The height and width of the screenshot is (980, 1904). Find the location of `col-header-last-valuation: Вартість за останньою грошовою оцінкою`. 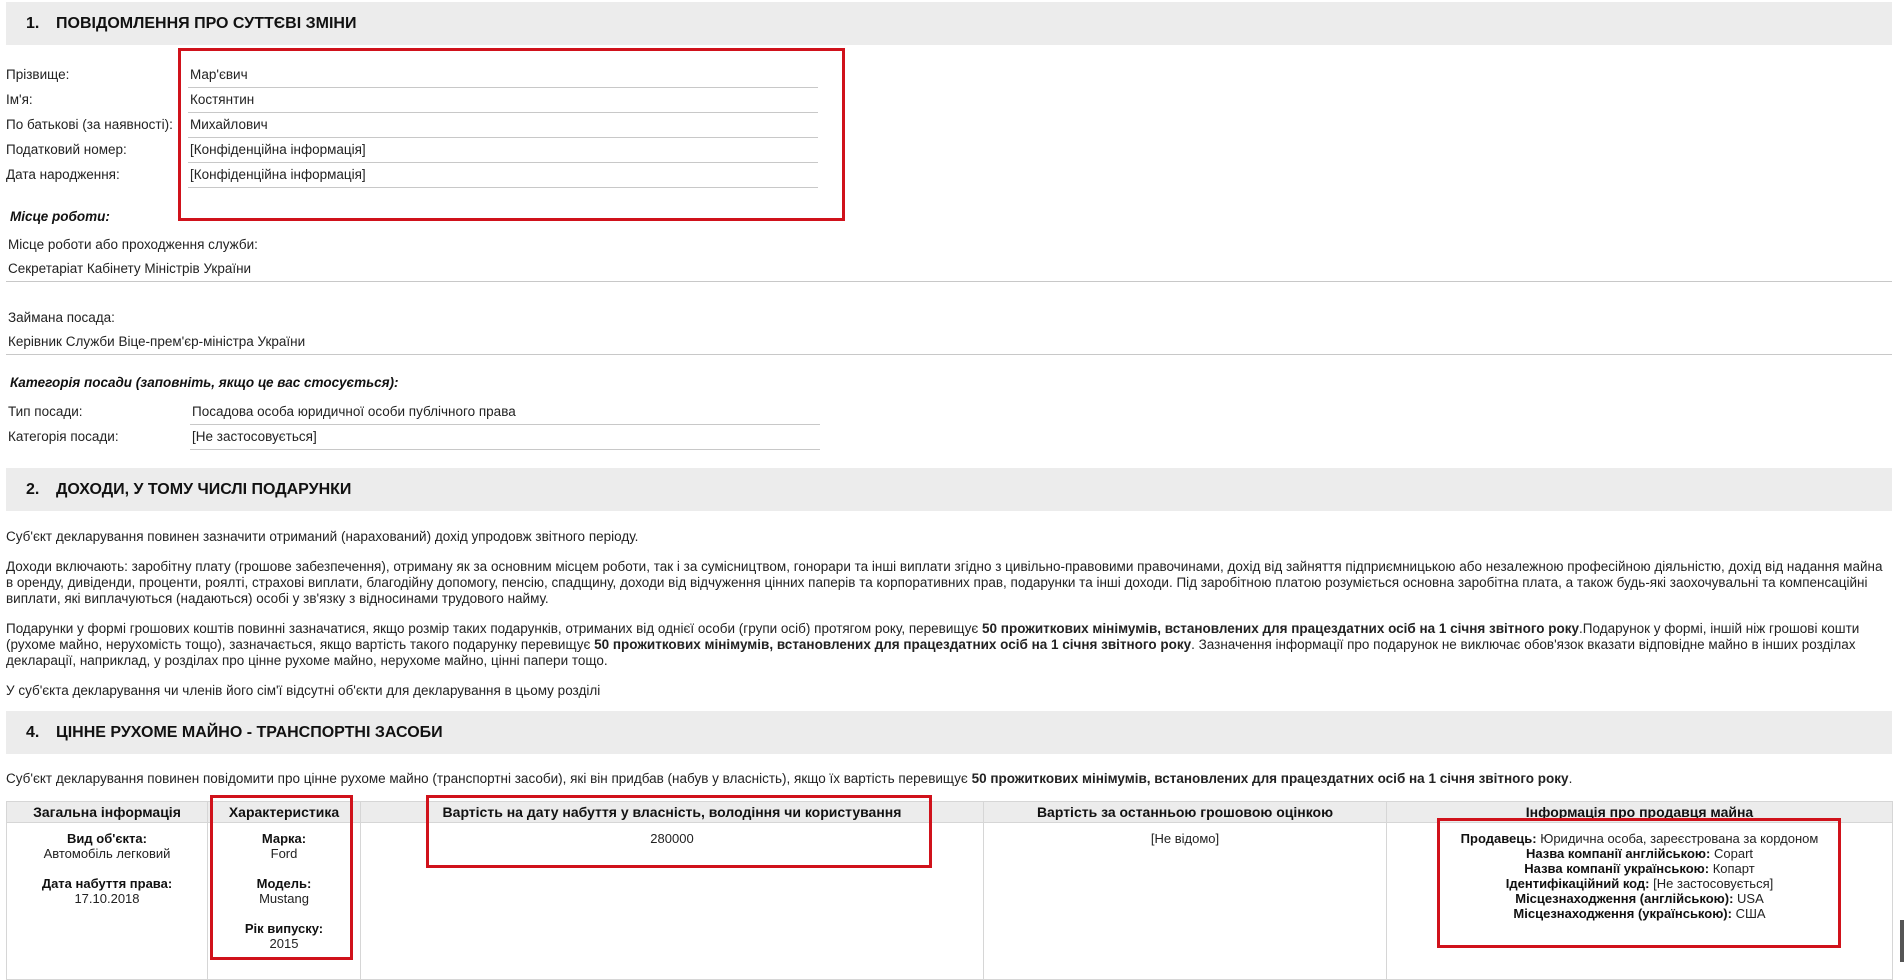

col-header-last-valuation: Вартість за останньою грошовою оцінкою is located at coordinates (1185, 812).